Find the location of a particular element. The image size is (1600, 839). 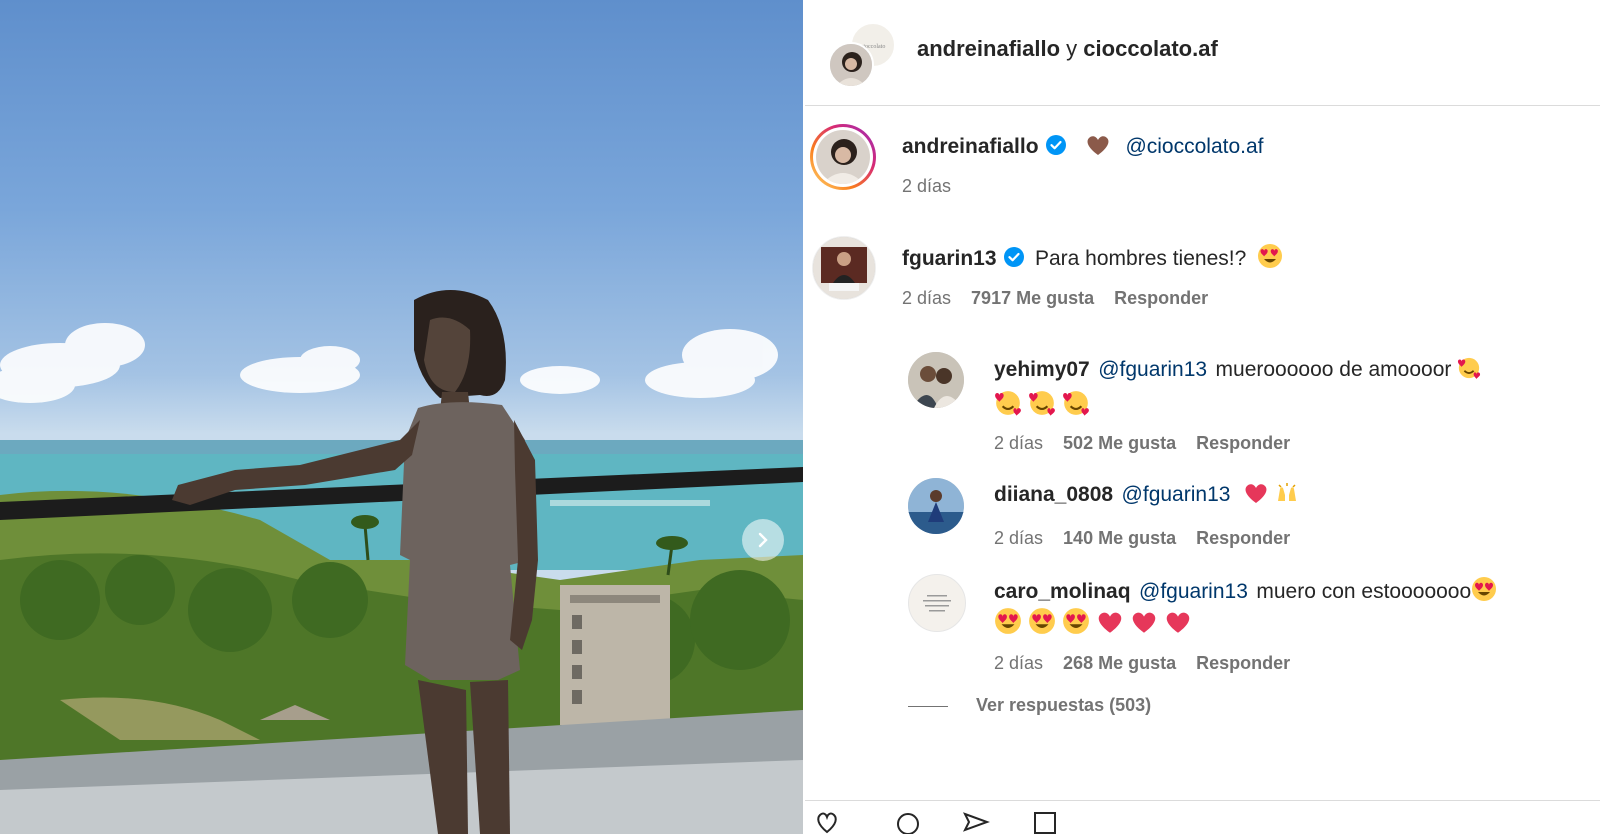

comment-username: fguarin13 is located at coordinates (949, 258).